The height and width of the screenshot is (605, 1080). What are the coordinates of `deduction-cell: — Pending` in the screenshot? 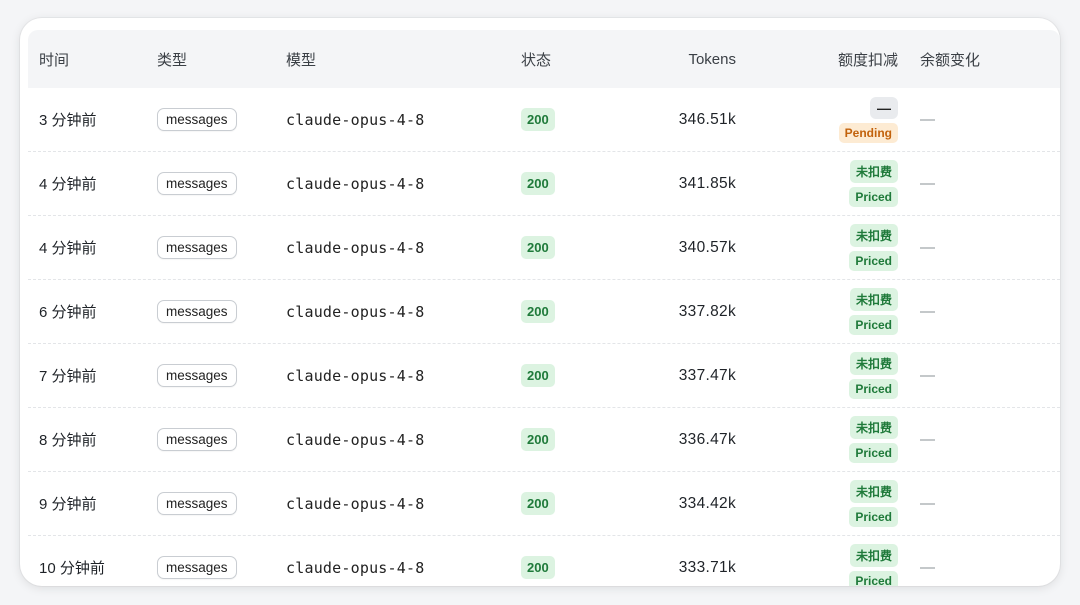 It's located at (843, 119).